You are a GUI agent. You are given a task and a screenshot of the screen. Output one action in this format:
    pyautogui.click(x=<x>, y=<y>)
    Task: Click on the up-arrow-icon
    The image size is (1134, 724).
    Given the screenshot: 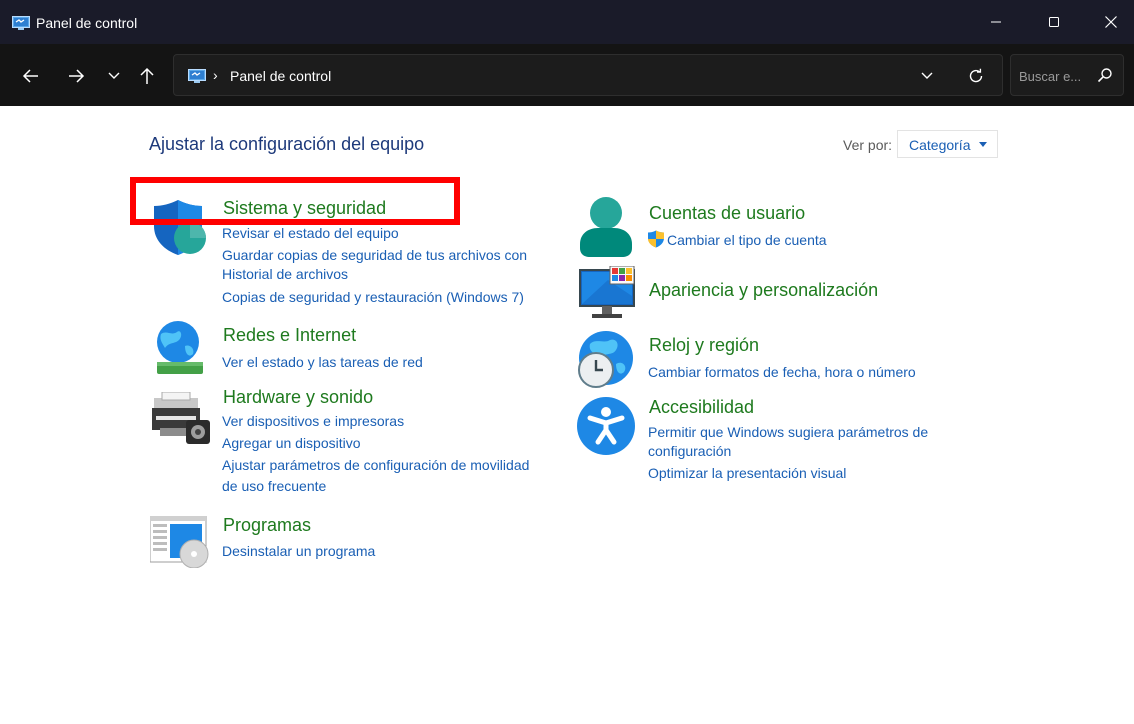 What is the action you would take?
    pyautogui.click(x=147, y=75)
    